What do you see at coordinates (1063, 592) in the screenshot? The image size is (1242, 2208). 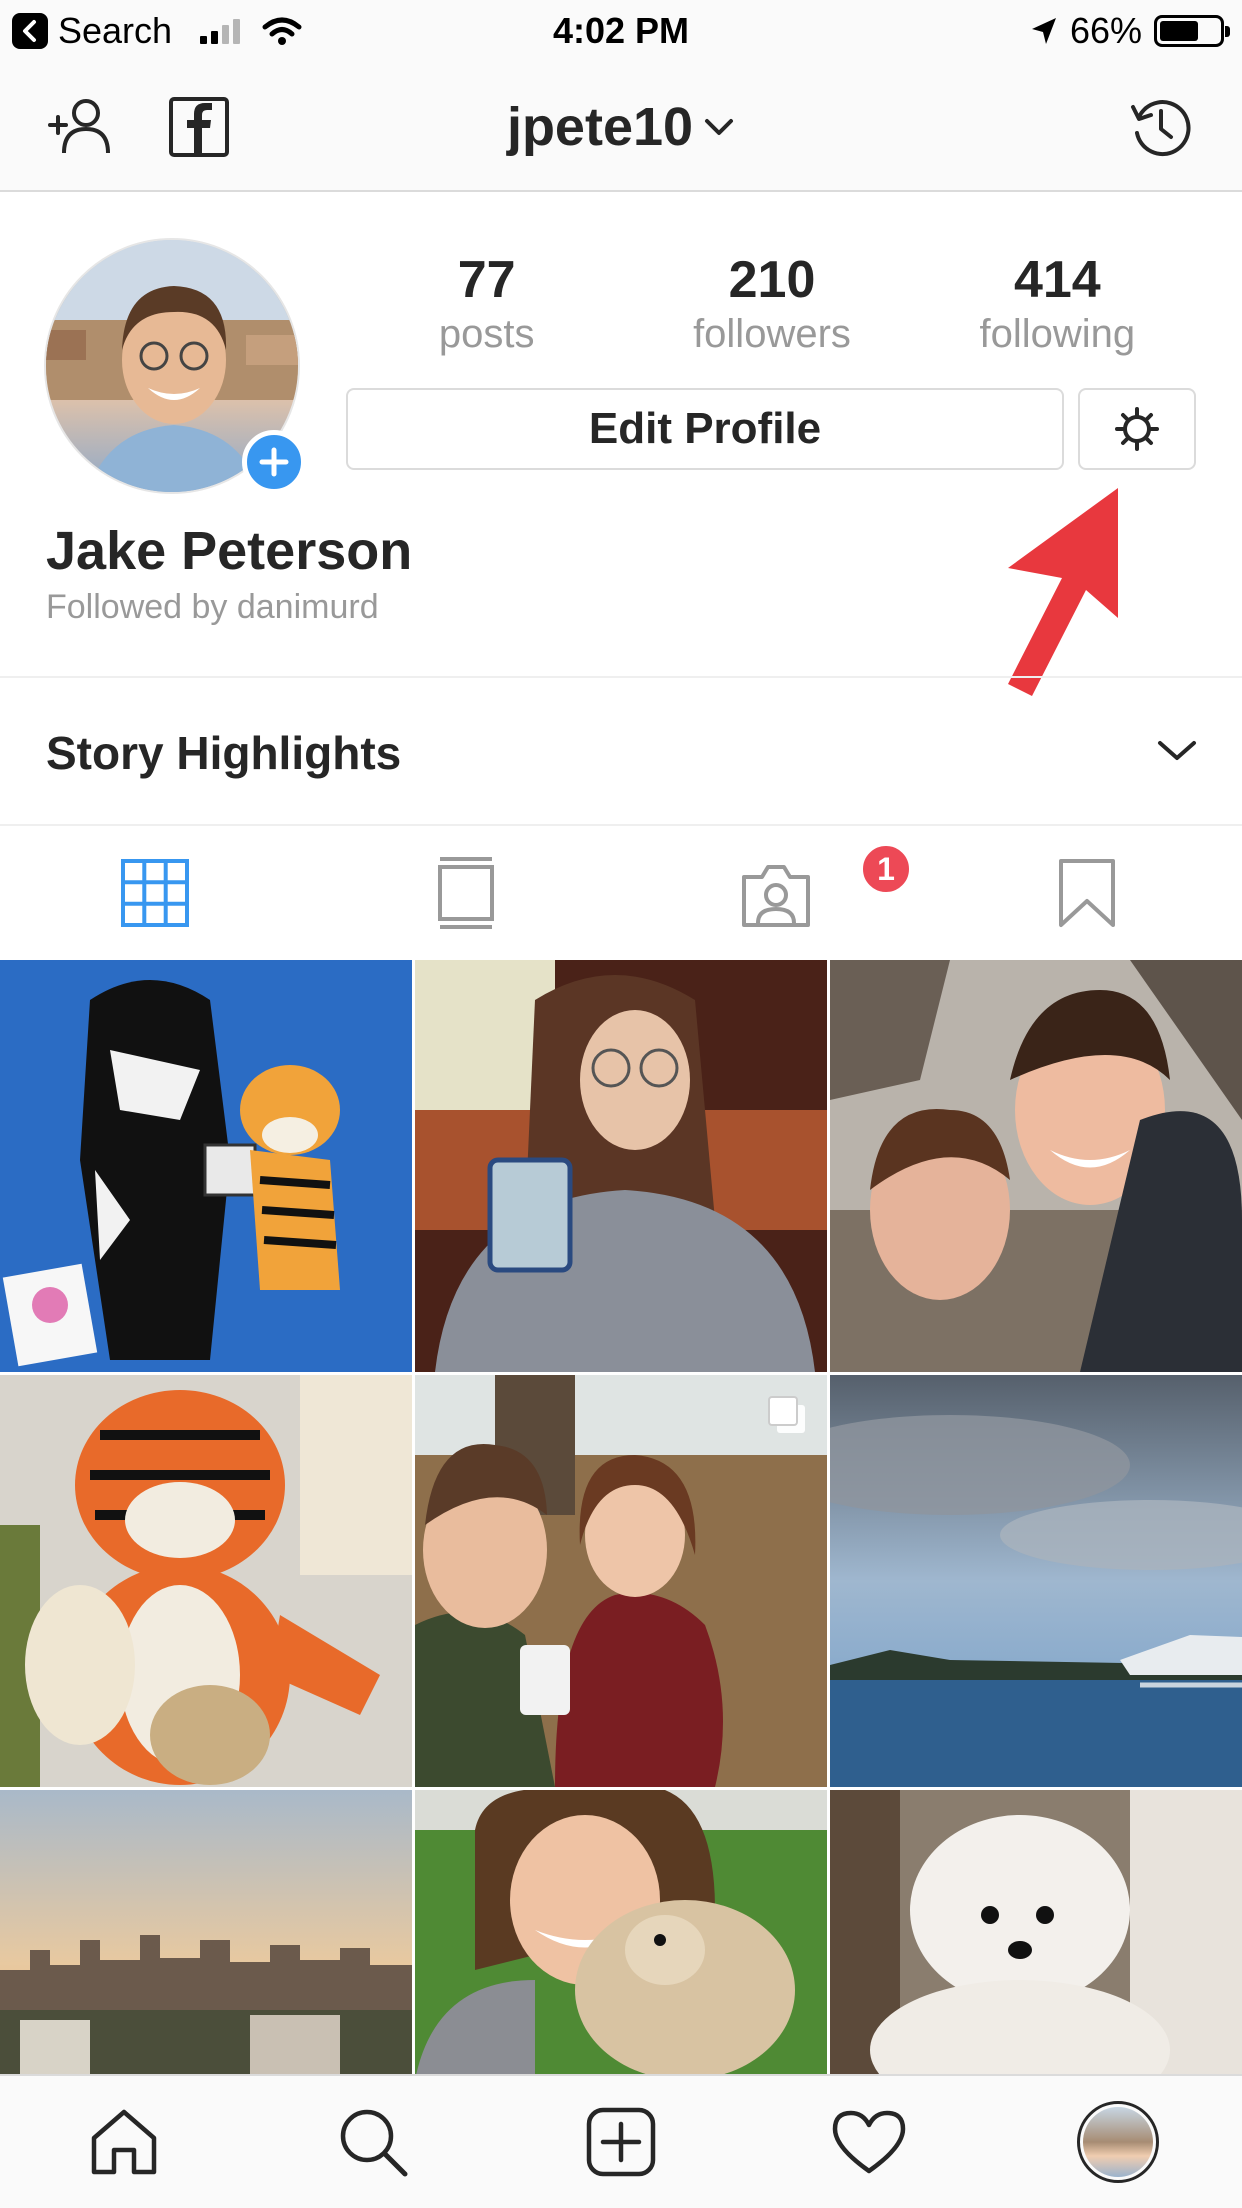 I see `red-annotation-arrow-icon` at bounding box center [1063, 592].